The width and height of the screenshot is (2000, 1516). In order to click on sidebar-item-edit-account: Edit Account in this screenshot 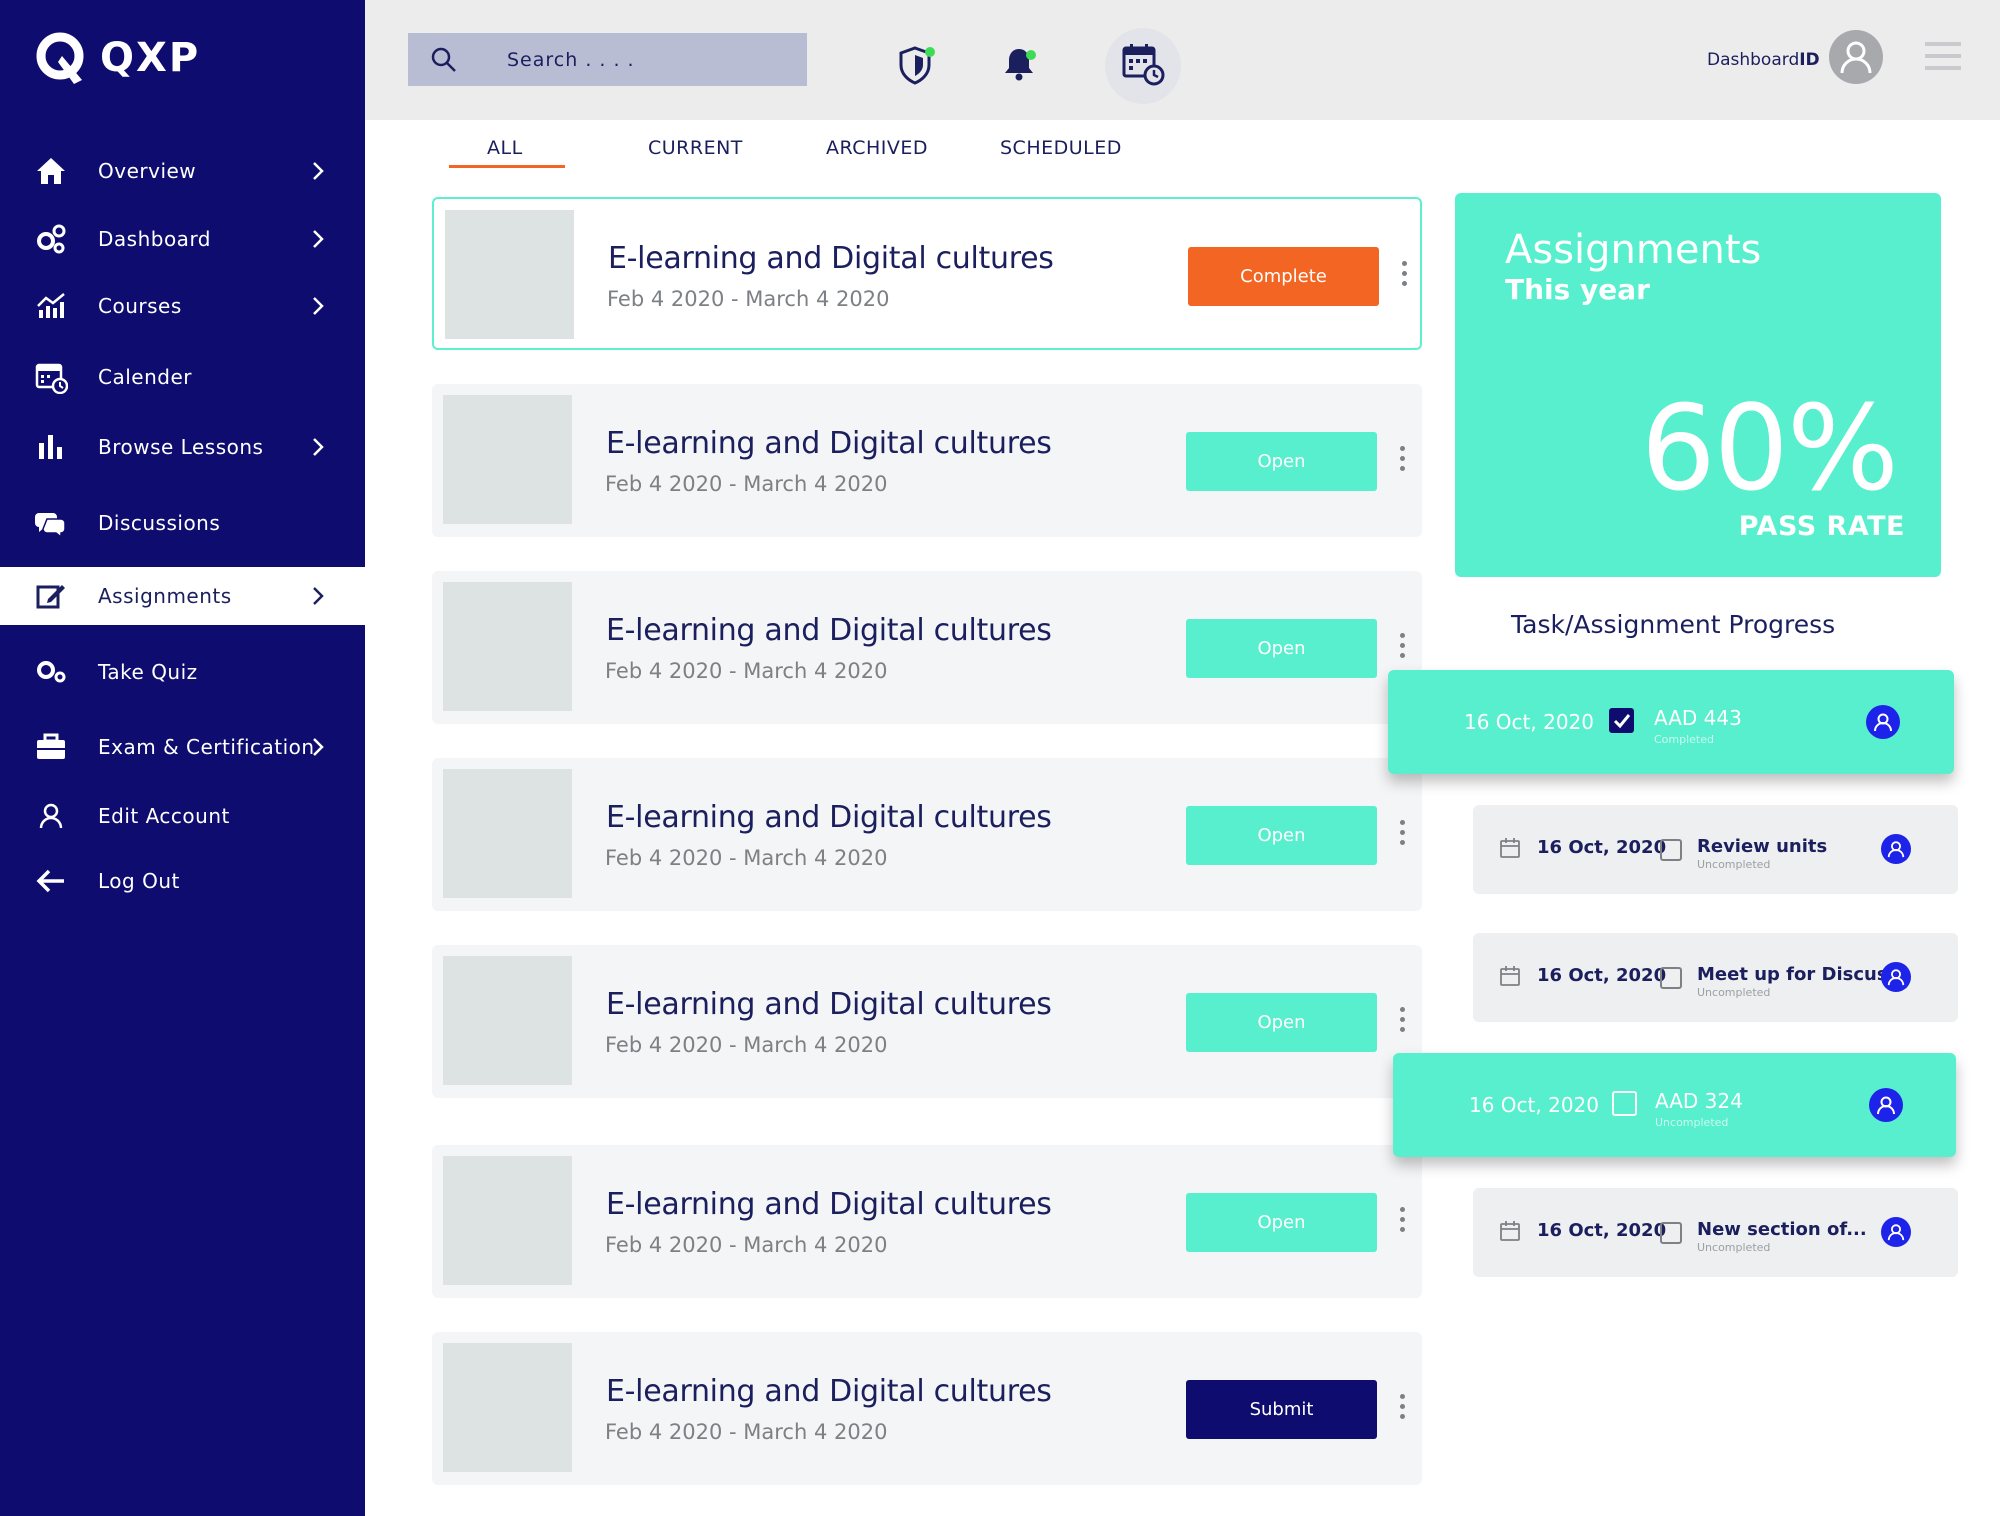, I will do `click(182, 816)`.